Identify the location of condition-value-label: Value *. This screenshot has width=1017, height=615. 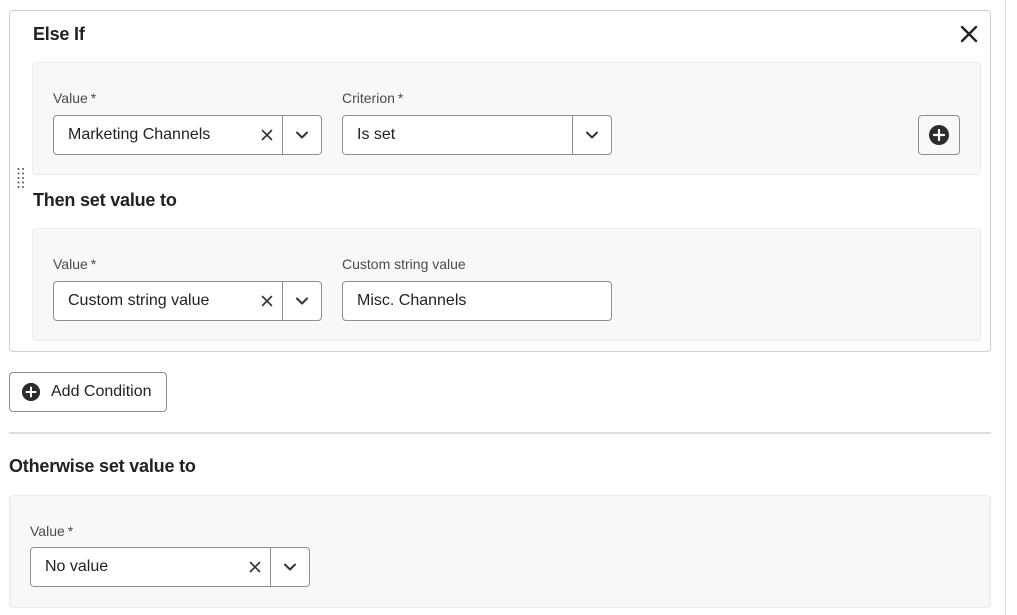
(75, 98).